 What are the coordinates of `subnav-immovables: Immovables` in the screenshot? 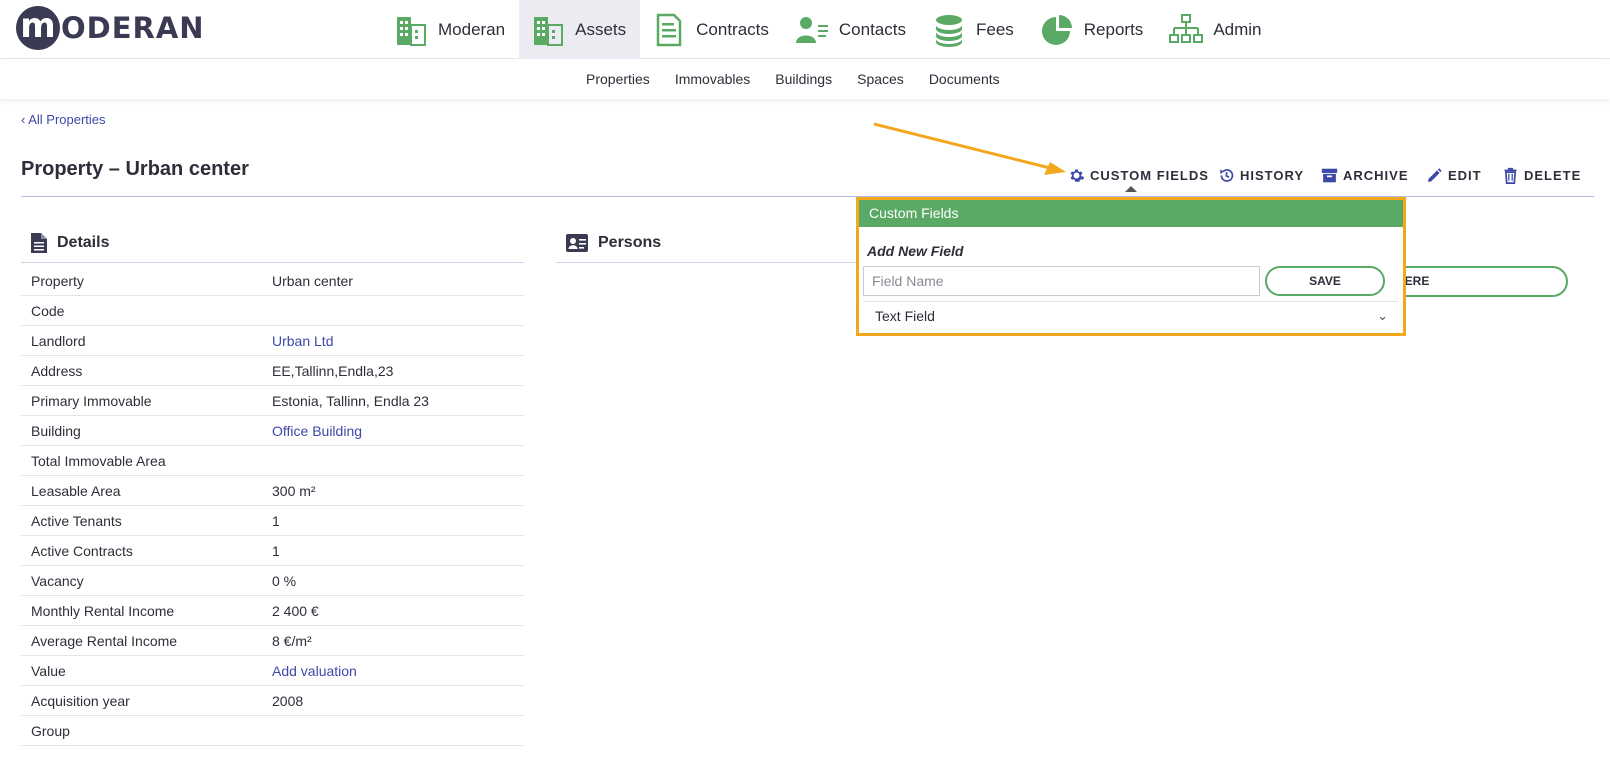 It's located at (712, 79).